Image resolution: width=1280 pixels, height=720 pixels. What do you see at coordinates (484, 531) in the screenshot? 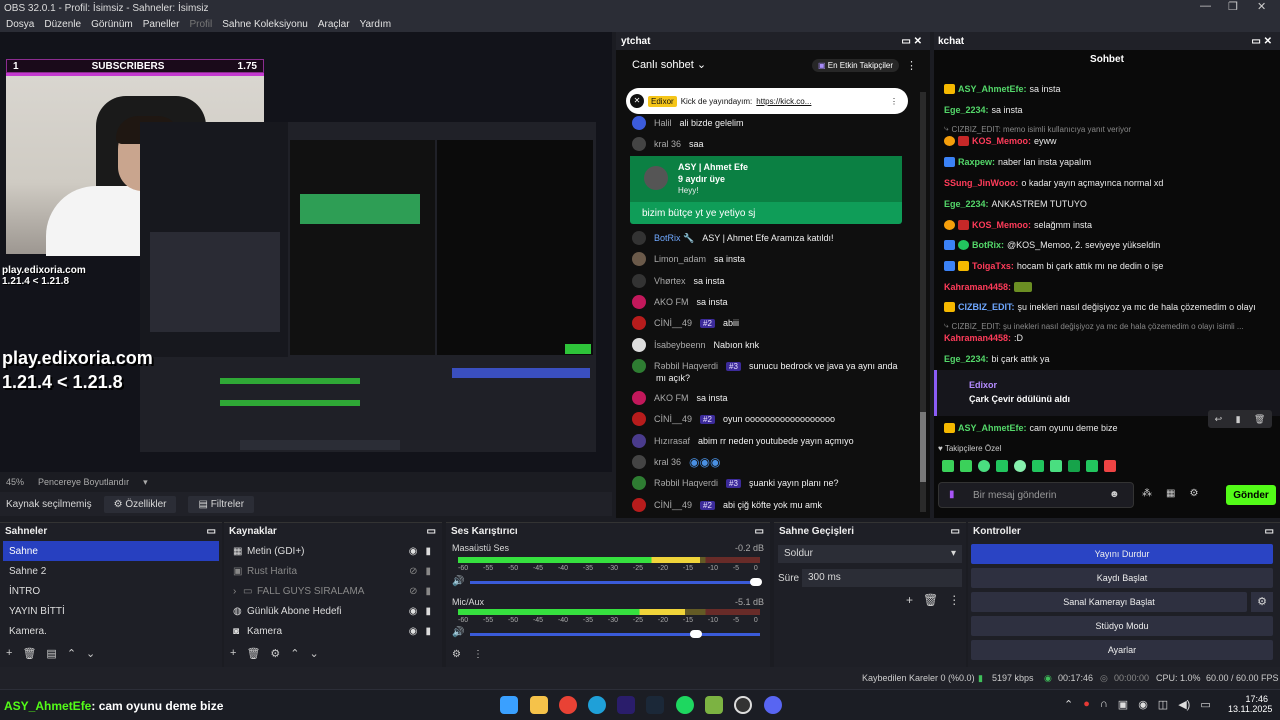
I see `mixer-title: Ses Karıştırıcı` at bounding box center [484, 531].